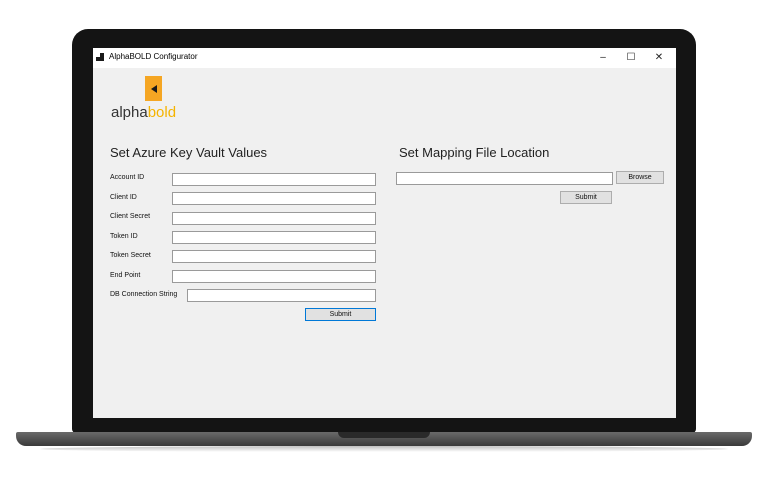  I want to click on app-icon, so click(100, 57).